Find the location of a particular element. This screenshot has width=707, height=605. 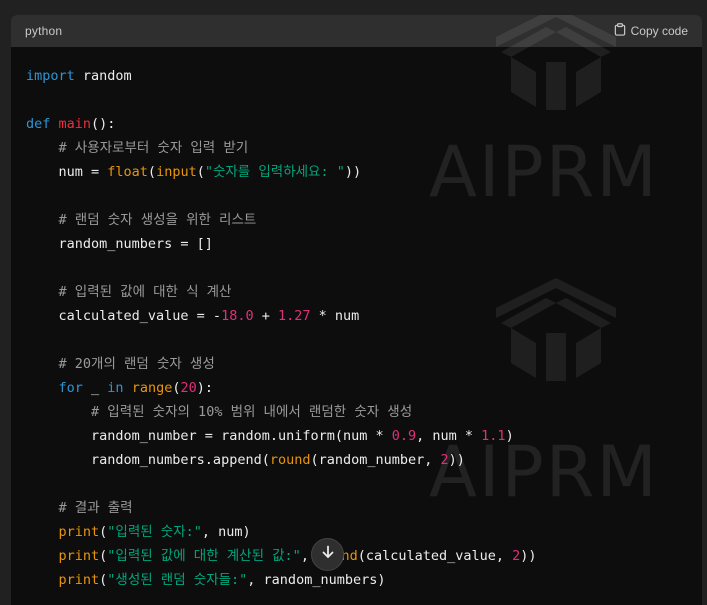

scroll-to-bottom-button is located at coordinates (327, 554).